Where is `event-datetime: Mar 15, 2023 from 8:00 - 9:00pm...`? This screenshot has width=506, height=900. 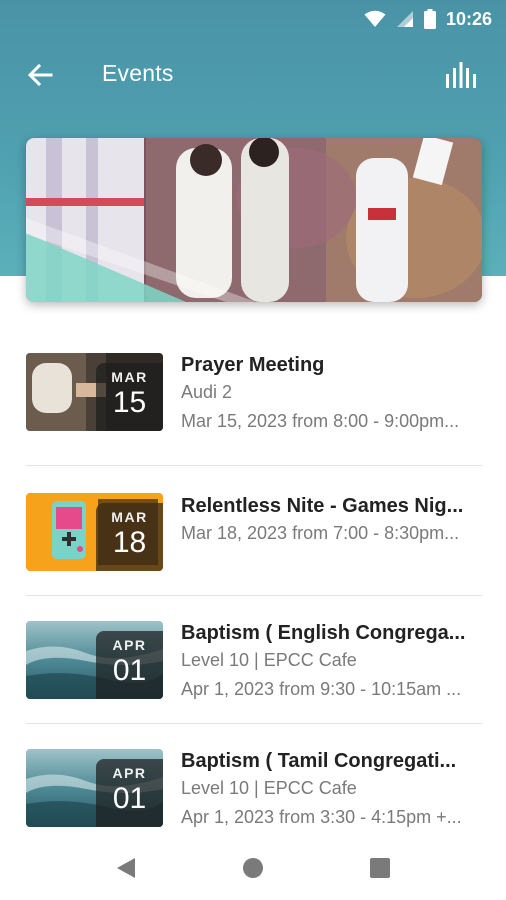 event-datetime: Mar 15, 2023 from 8:00 - 9:00pm... is located at coordinates (320, 421).